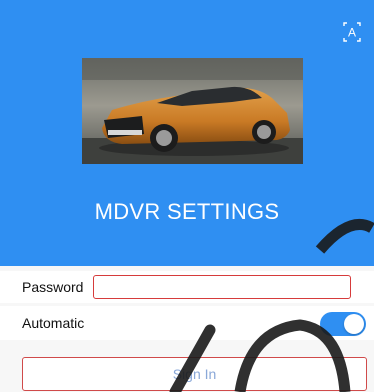 The width and height of the screenshot is (374, 392). What do you see at coordinates (187, 323) in the screenshot?
I see `automatic-row: Automatic` at bounding box center [187, 323].